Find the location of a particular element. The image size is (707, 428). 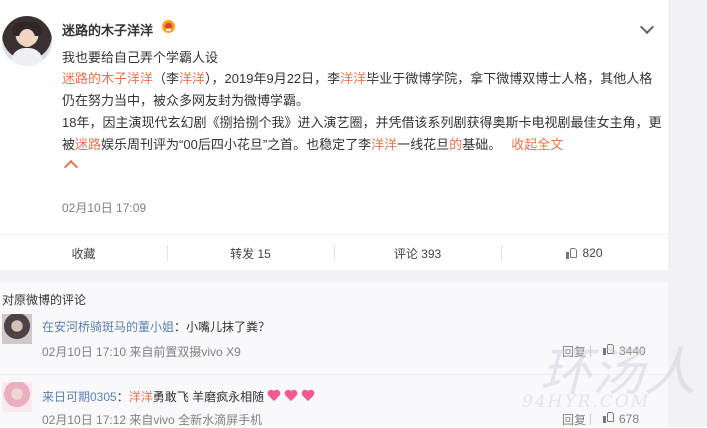

chevron-up-icon is located at coordinates (71, 167).